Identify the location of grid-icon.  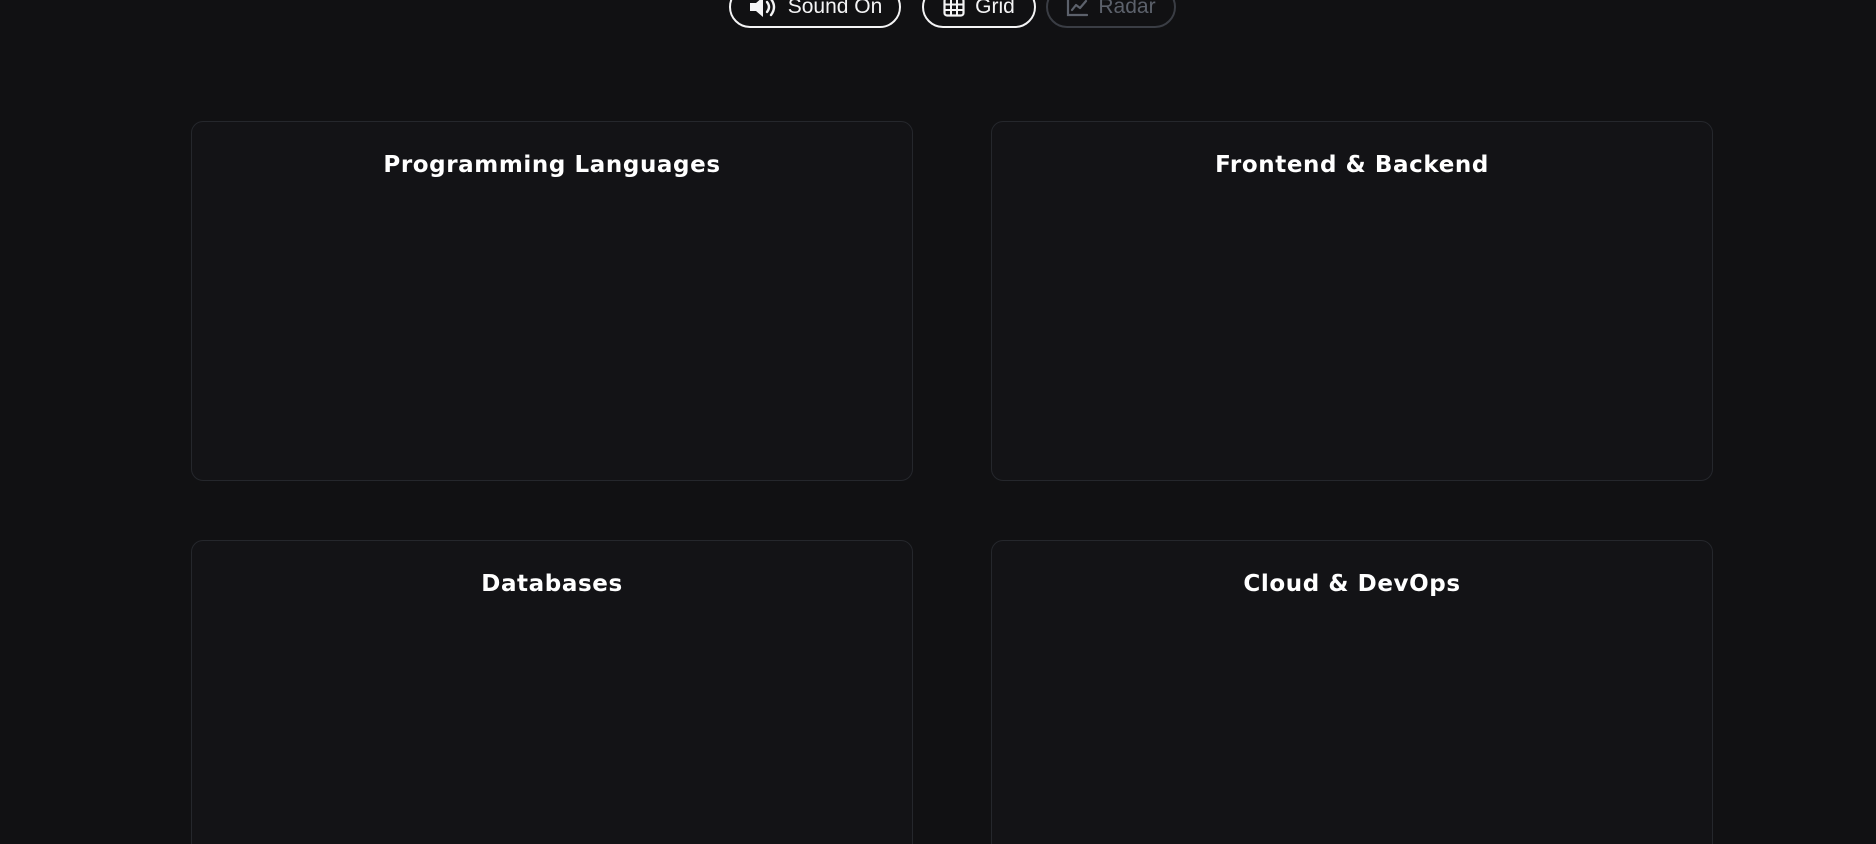
(954, 8).